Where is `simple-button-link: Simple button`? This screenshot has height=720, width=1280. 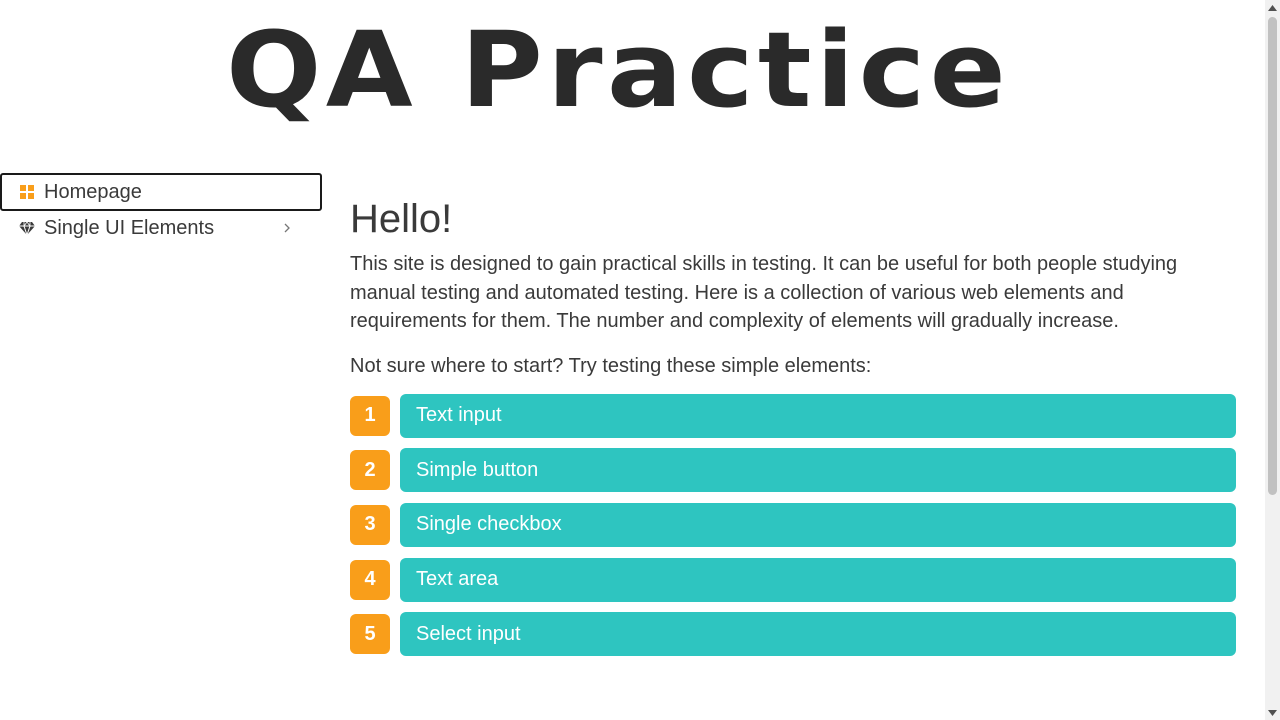 simple-button-link: Simple button is located at coordinates (818, 470).